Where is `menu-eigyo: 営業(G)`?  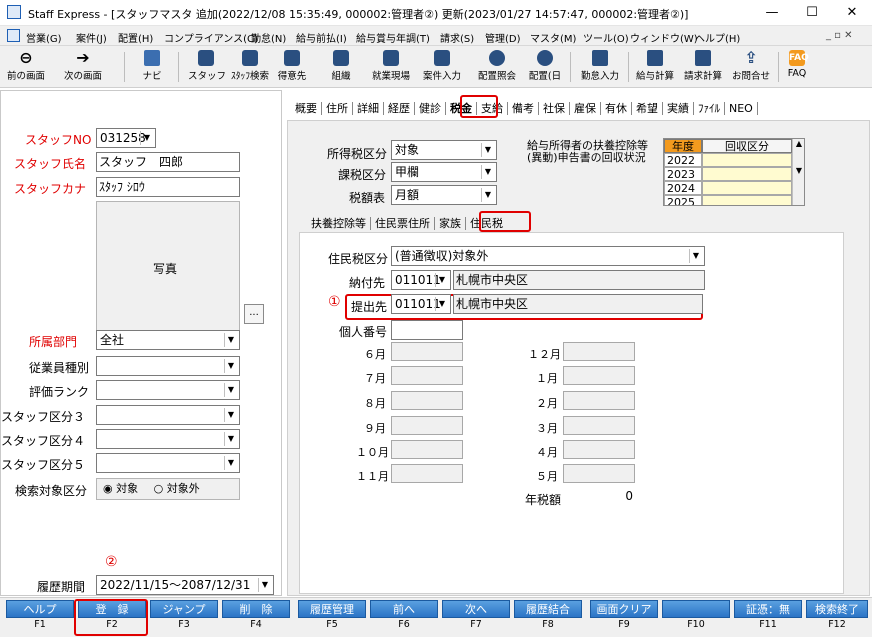 menu-eigyo: 営業(G) is located at coordinates (44, 37).